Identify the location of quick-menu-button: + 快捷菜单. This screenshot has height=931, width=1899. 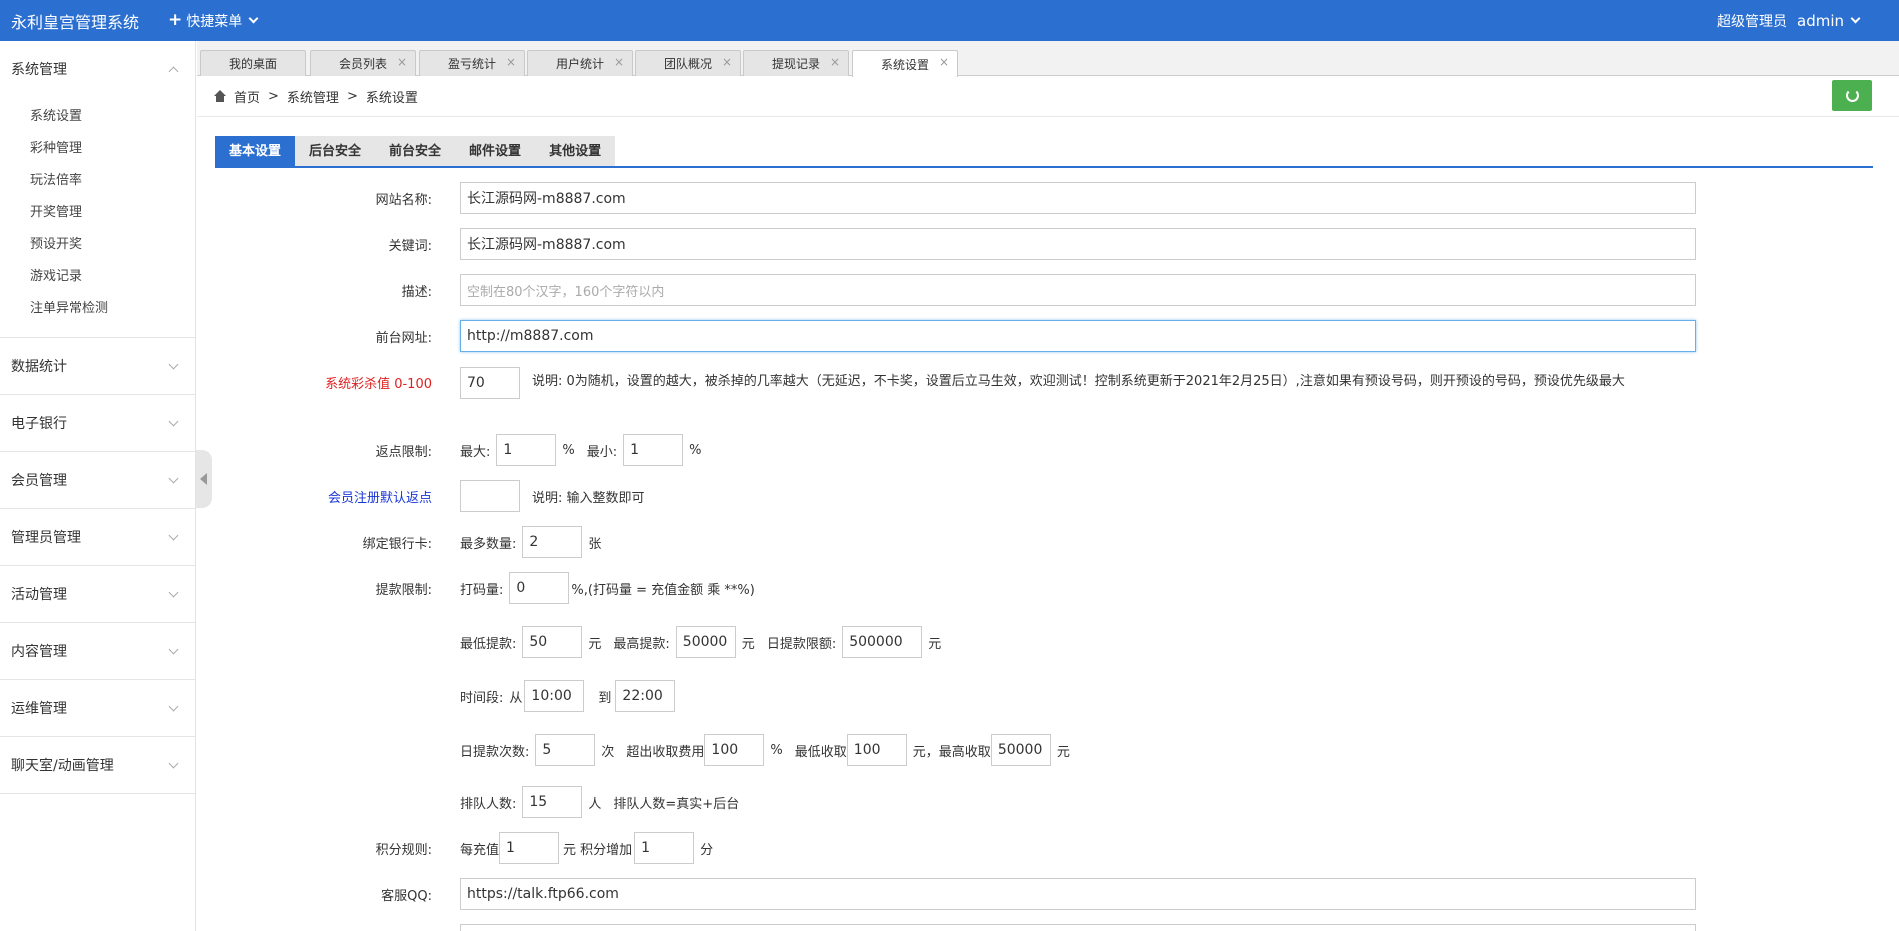
(213, 20).